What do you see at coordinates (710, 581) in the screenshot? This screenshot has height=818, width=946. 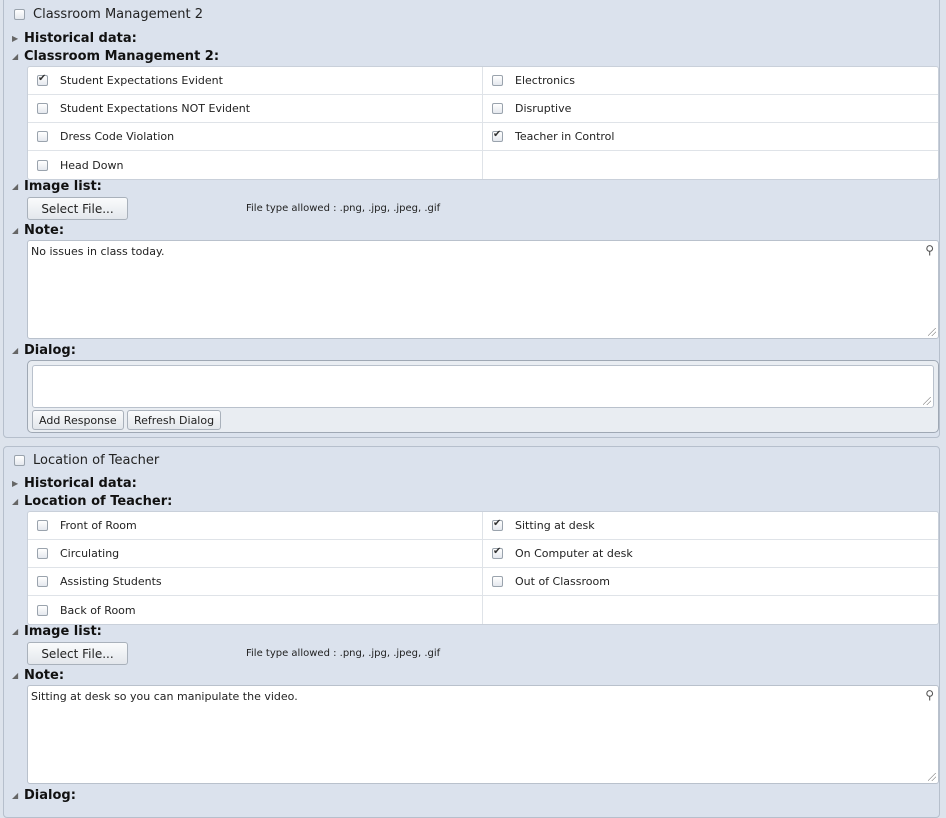 I see `option-item: Out of Classroom` at bounding box center [710, 581].